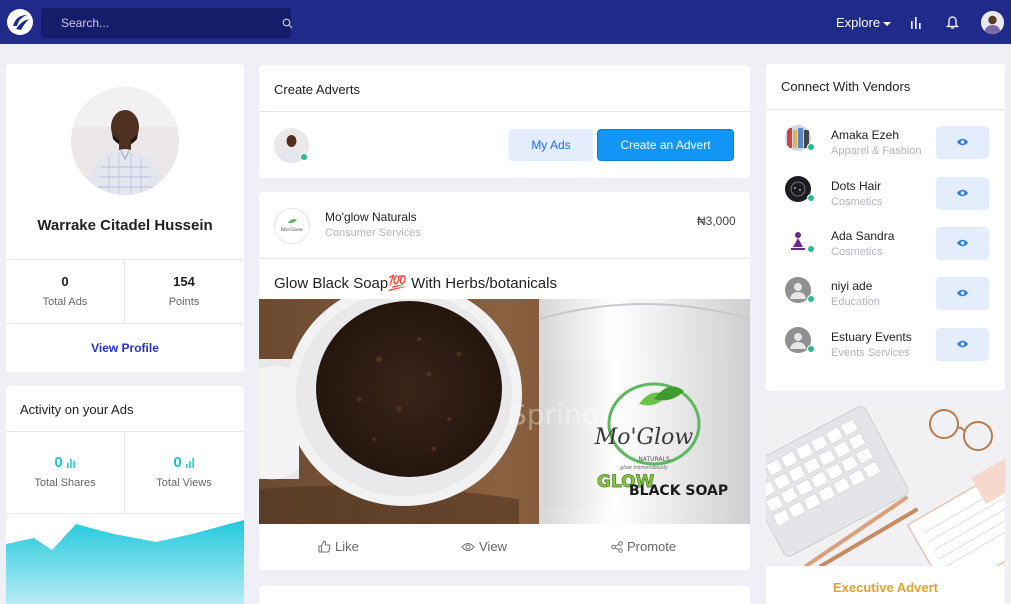 Image resolution: width=1011 pixels, height=604 pixels. Describe the element at coordinates (856, 186) in the screenshot. I see `vendor-name: Dots Hair` at that location.